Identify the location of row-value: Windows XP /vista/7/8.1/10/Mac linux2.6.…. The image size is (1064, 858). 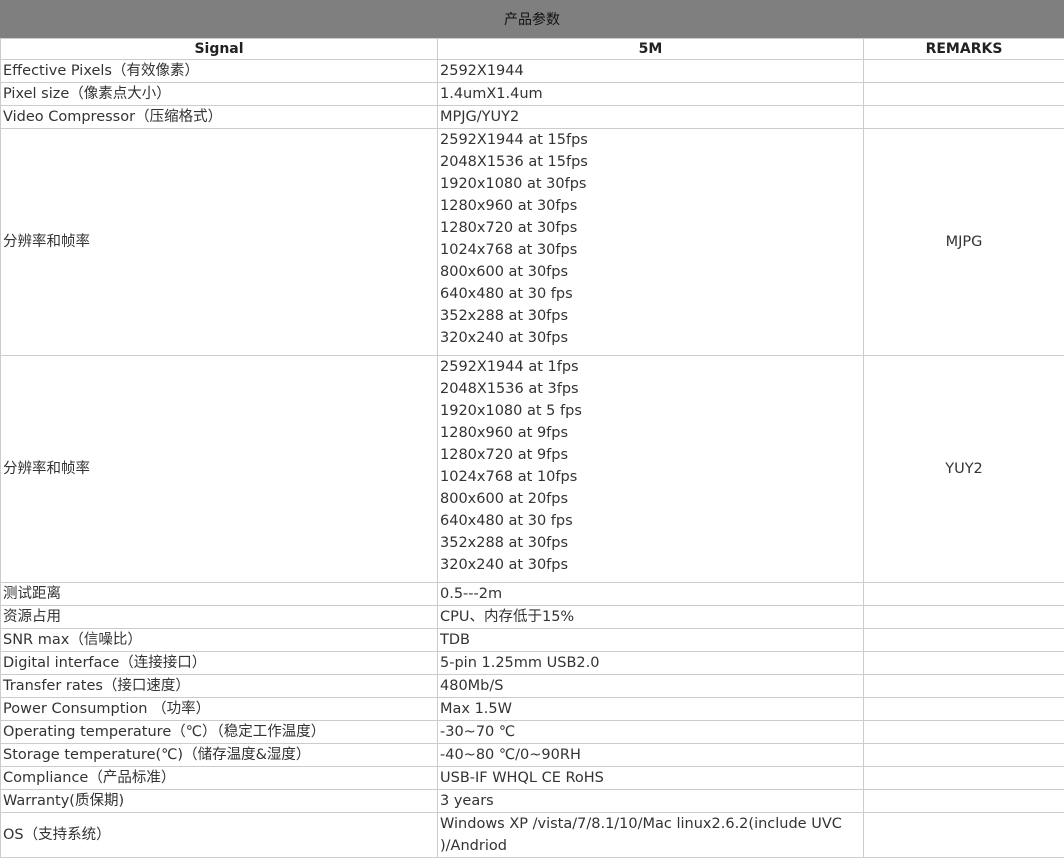
(651, 835).